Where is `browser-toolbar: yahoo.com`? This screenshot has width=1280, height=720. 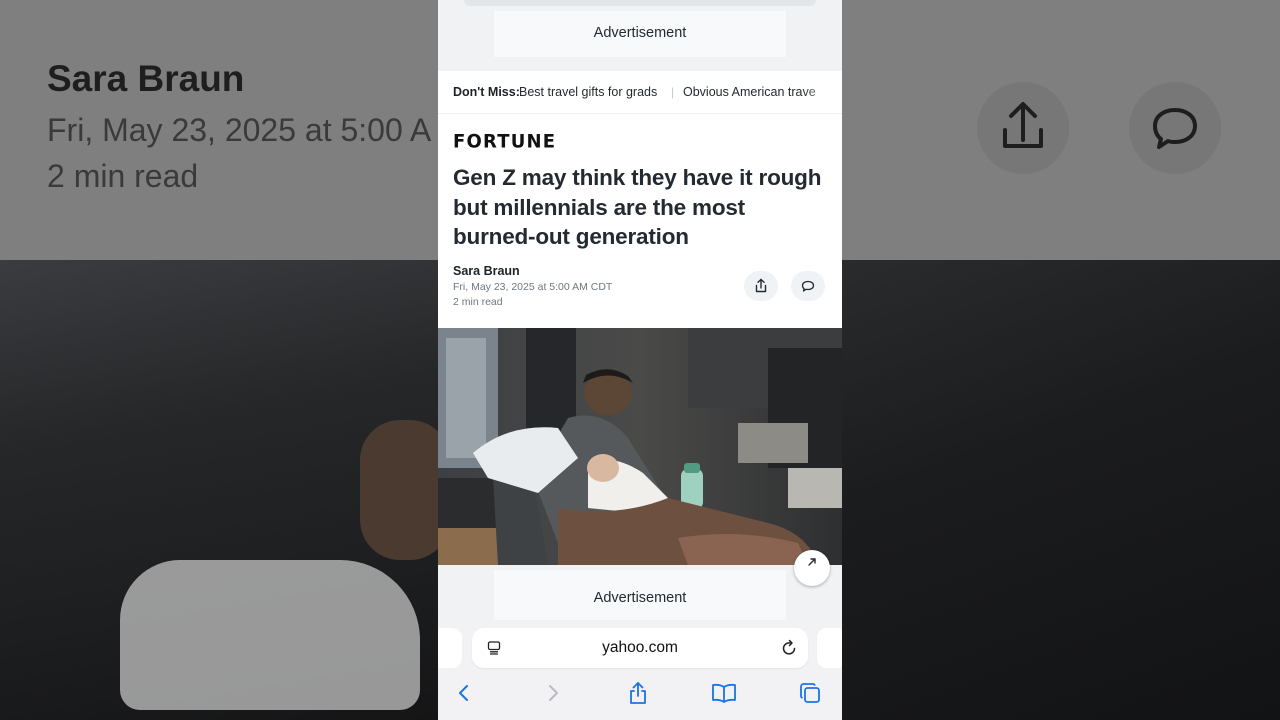
browser-toolbar: yahoo.com is located at coordinates (640, 670).